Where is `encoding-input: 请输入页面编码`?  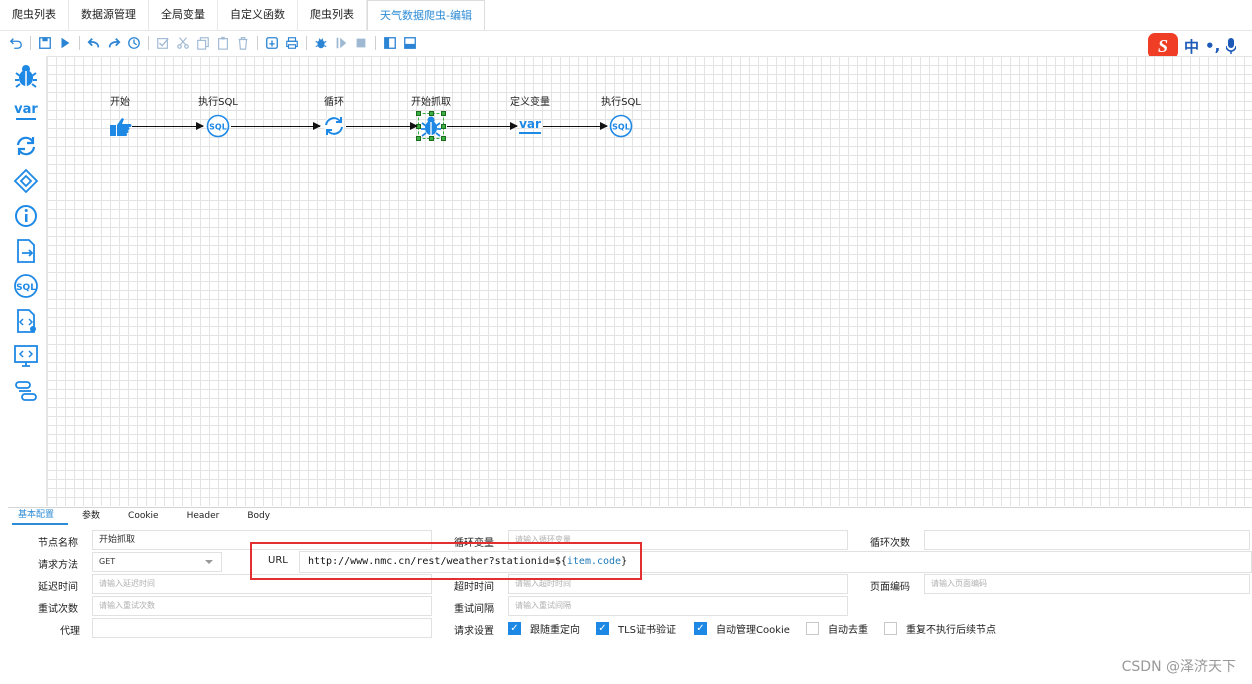
encoding-input: 请输入页面编码 is located at coordinates (1087, 584).